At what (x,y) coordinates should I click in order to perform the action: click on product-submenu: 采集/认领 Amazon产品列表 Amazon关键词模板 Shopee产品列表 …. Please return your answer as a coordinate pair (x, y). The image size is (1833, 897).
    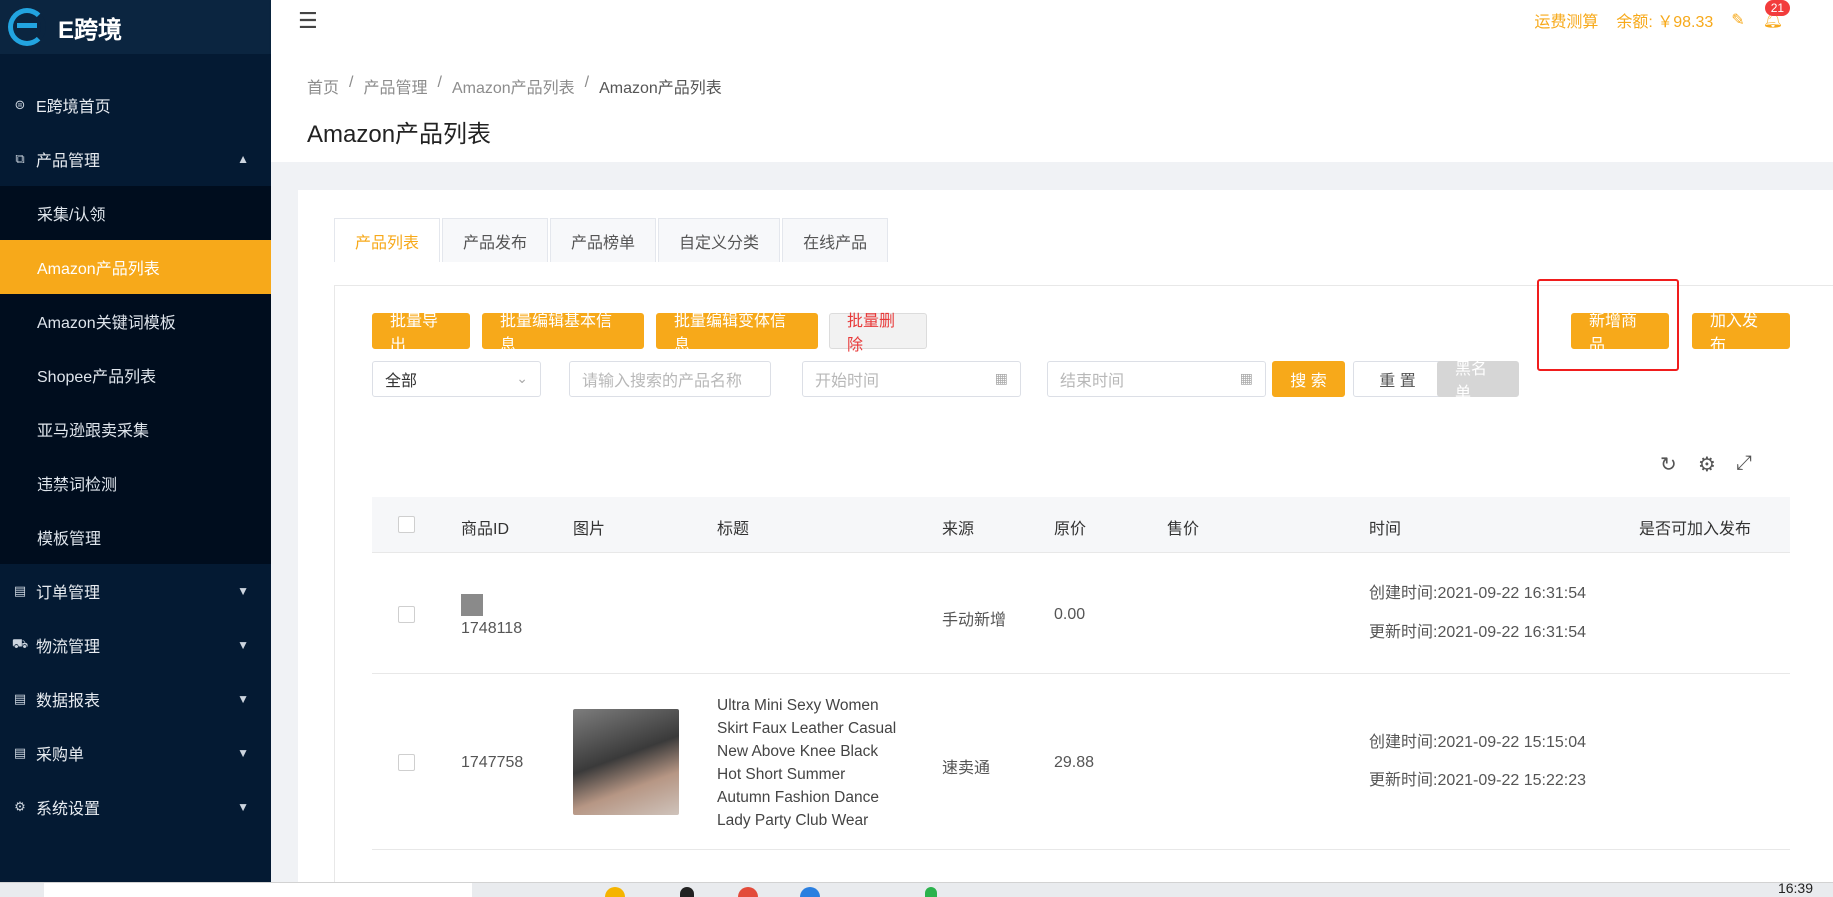
    Looking at the image, I should click on (135, 375).